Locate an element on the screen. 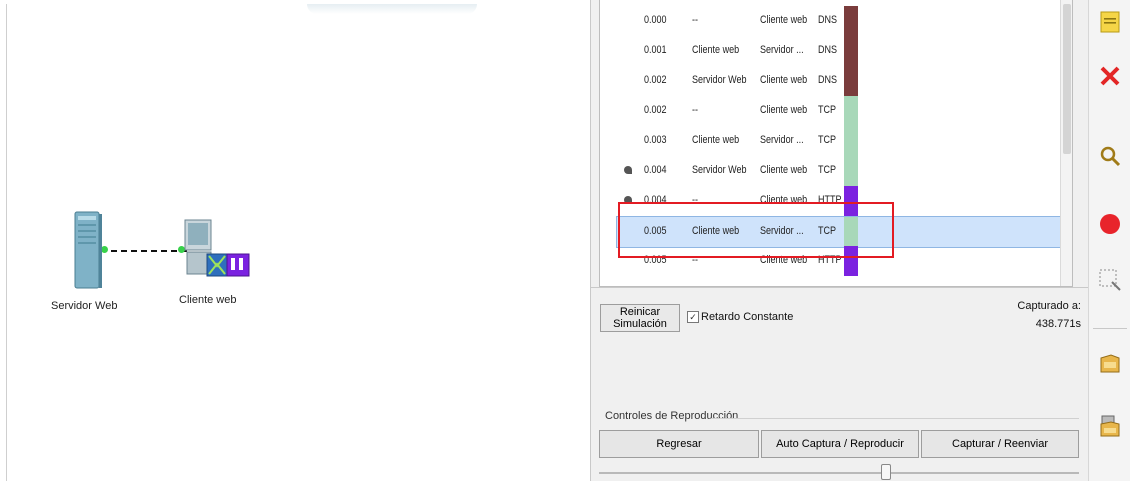 This screenshot has height=481, width=1130. client-label: Cliente web is located at coordinates (208, 300).